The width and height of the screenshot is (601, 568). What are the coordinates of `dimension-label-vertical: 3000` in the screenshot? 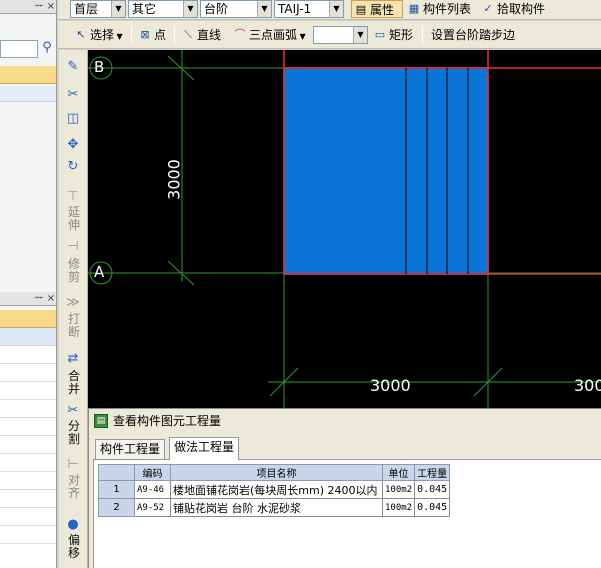 It's located at (174, 179).